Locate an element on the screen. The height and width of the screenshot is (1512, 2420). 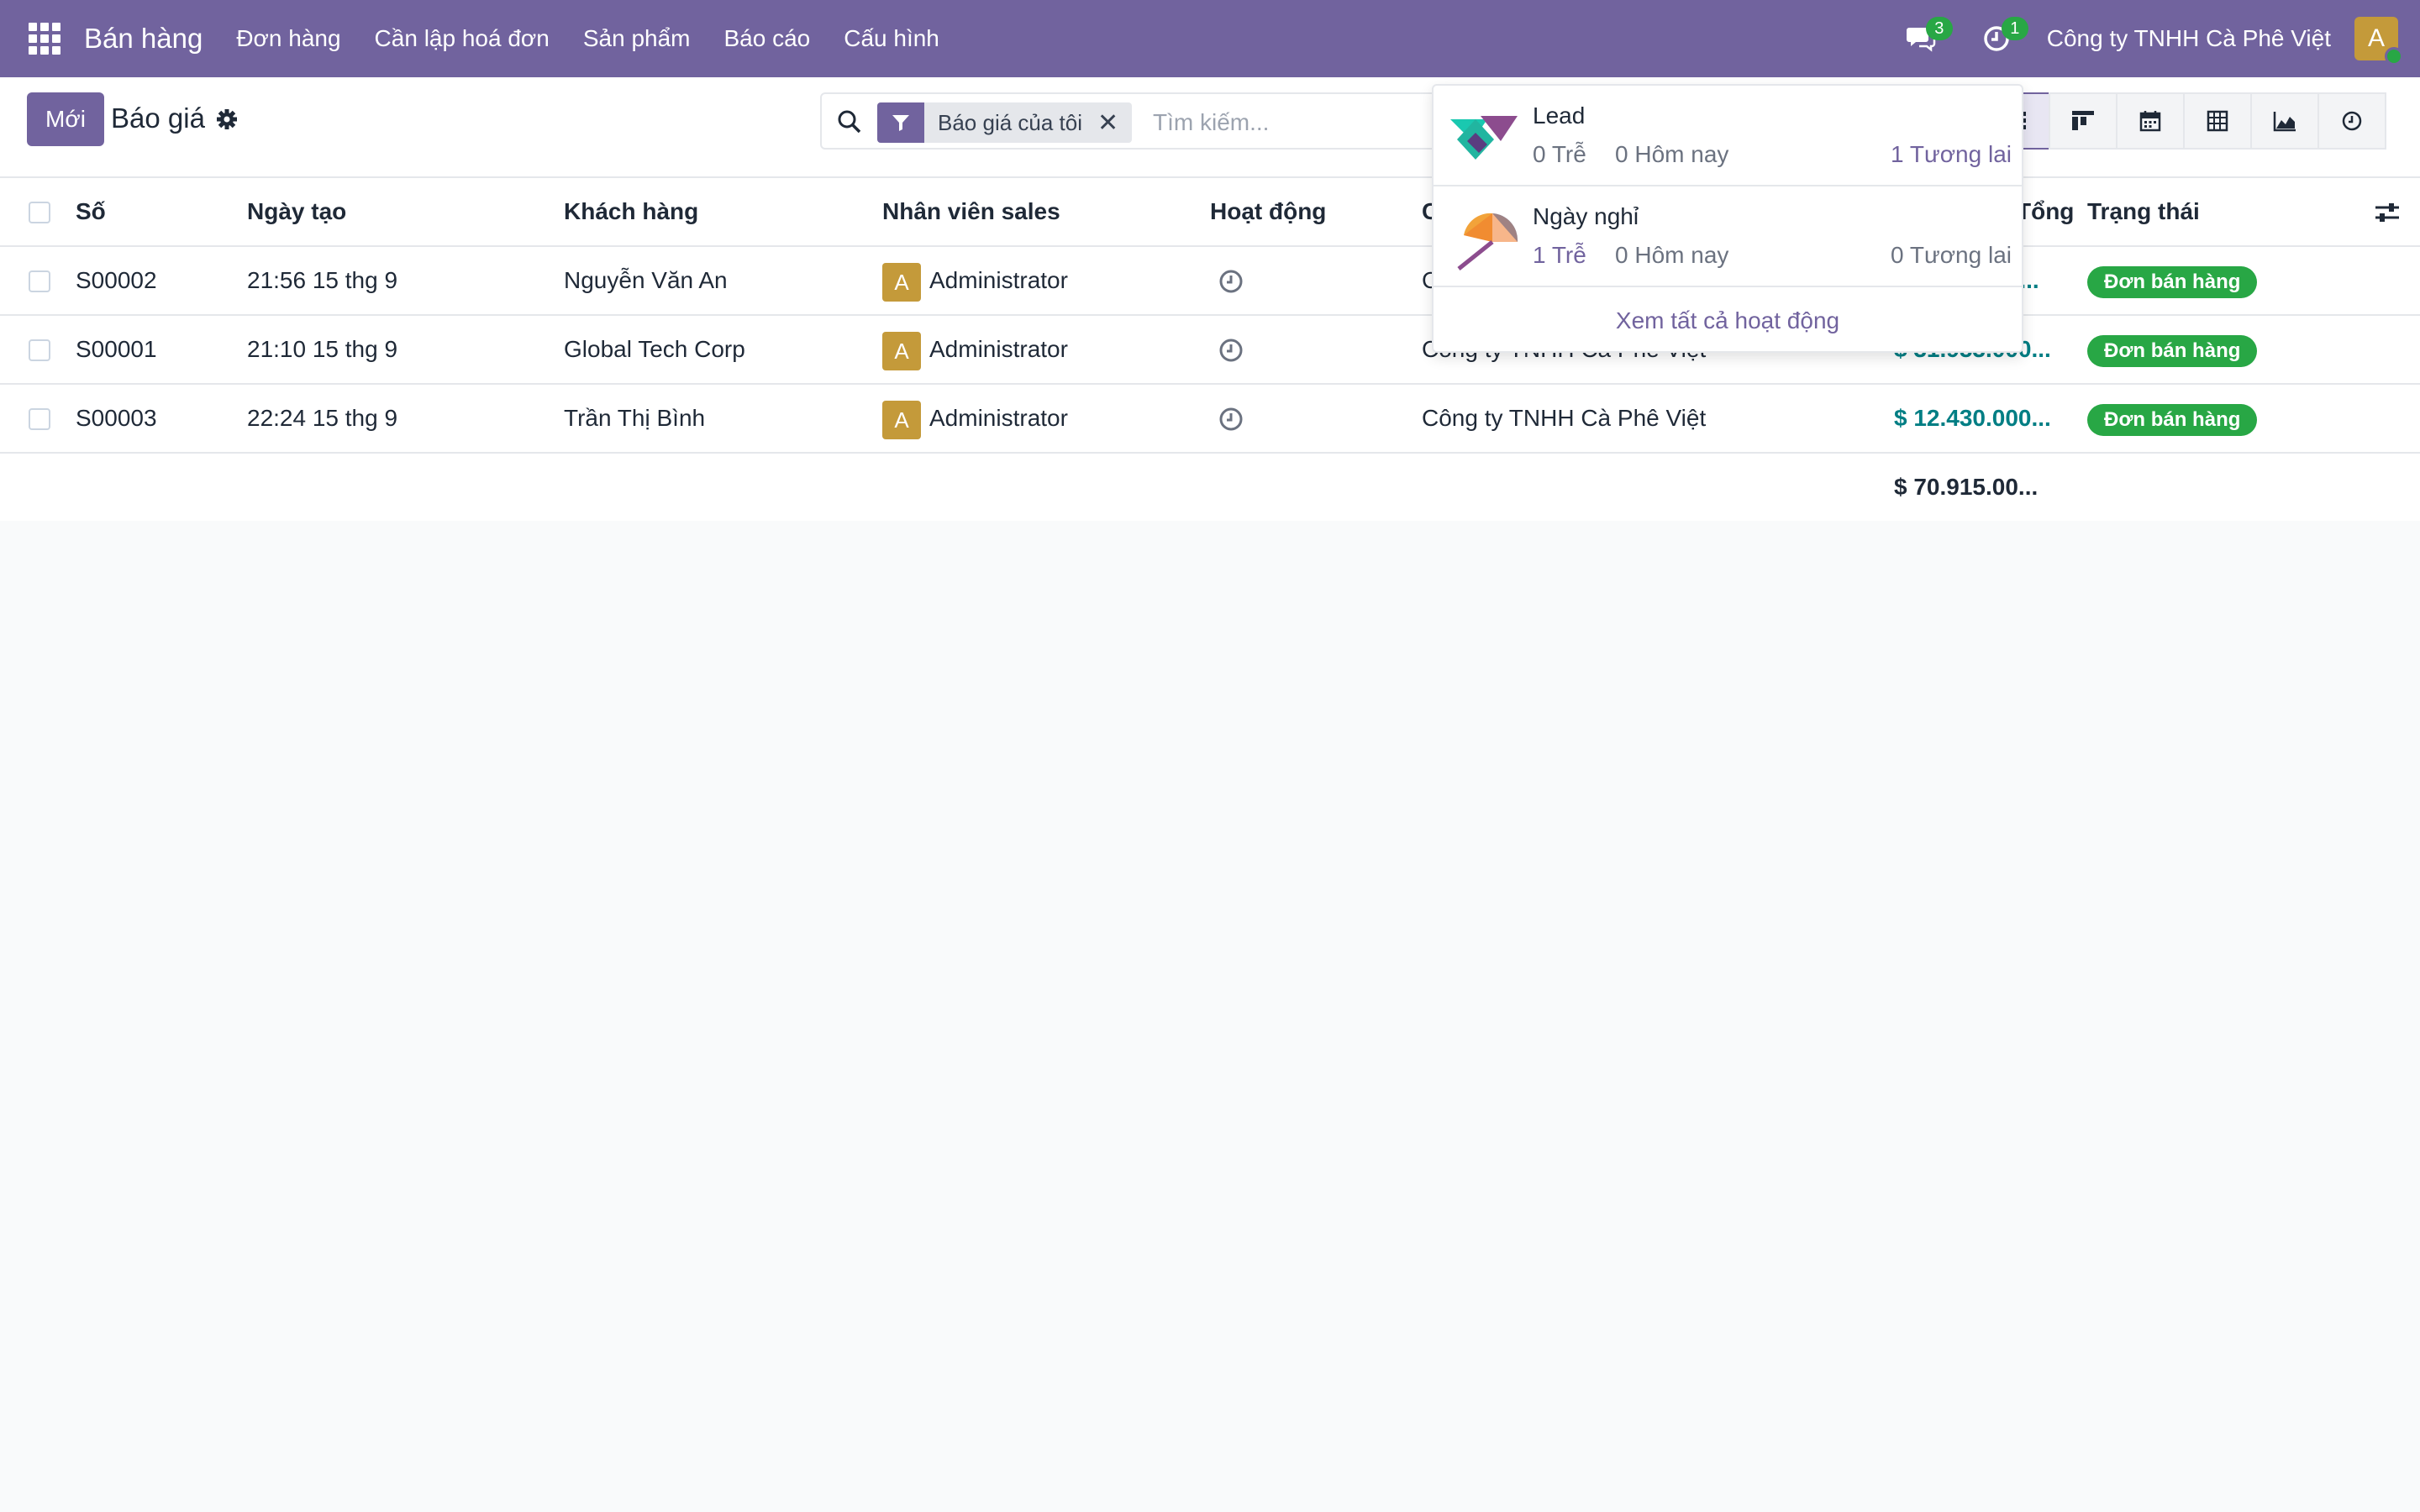
search-icon is located at coordinates (849, 122).